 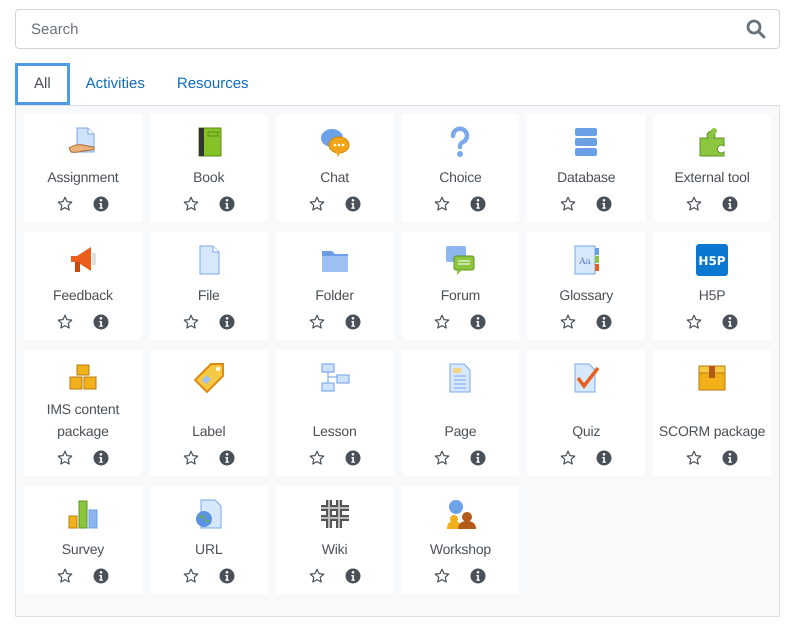 I want to click on module-name: Glossary, so click(x=586, y=295).